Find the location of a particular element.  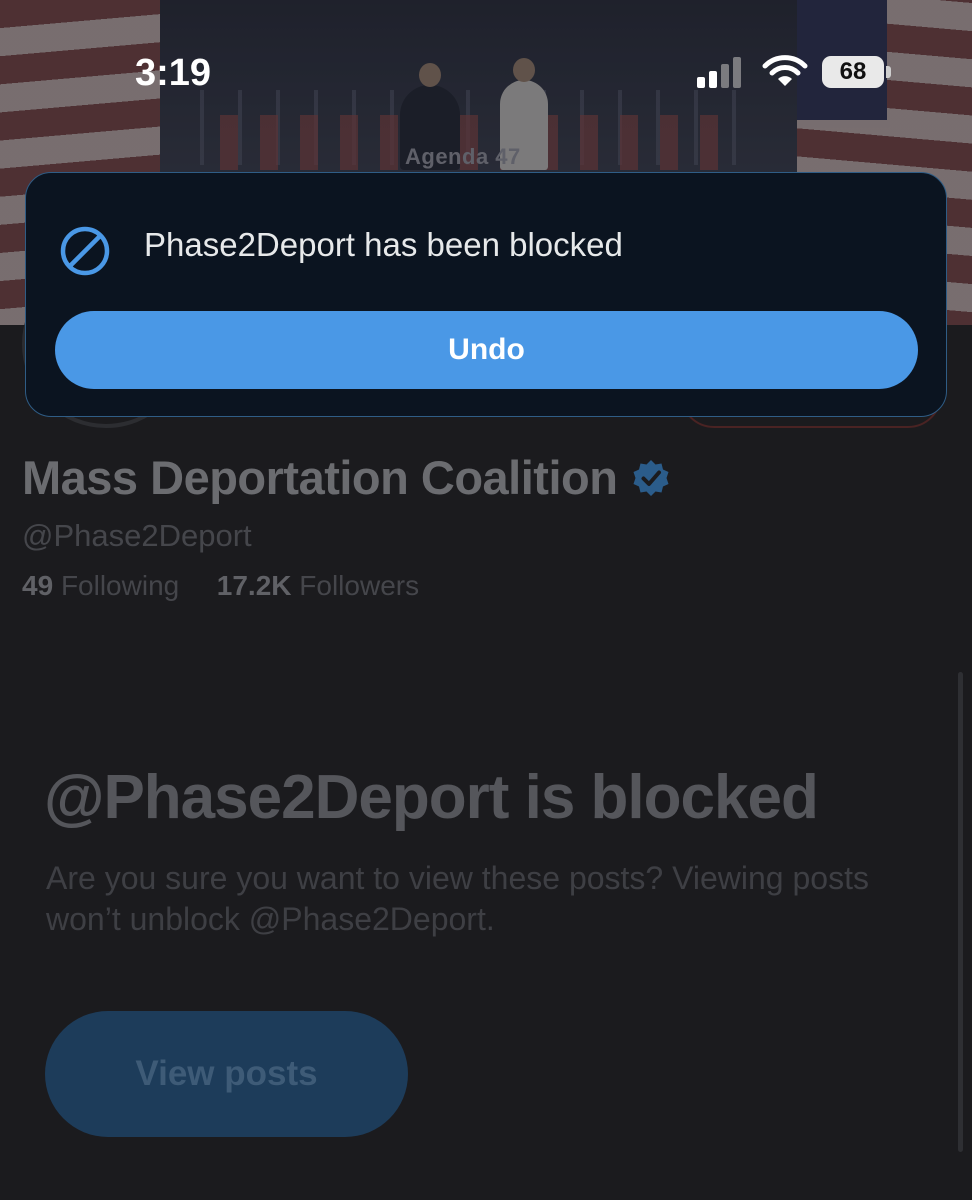

profile-stats: 49 Following 17.2K Followers is located at coordinates (220, 586).